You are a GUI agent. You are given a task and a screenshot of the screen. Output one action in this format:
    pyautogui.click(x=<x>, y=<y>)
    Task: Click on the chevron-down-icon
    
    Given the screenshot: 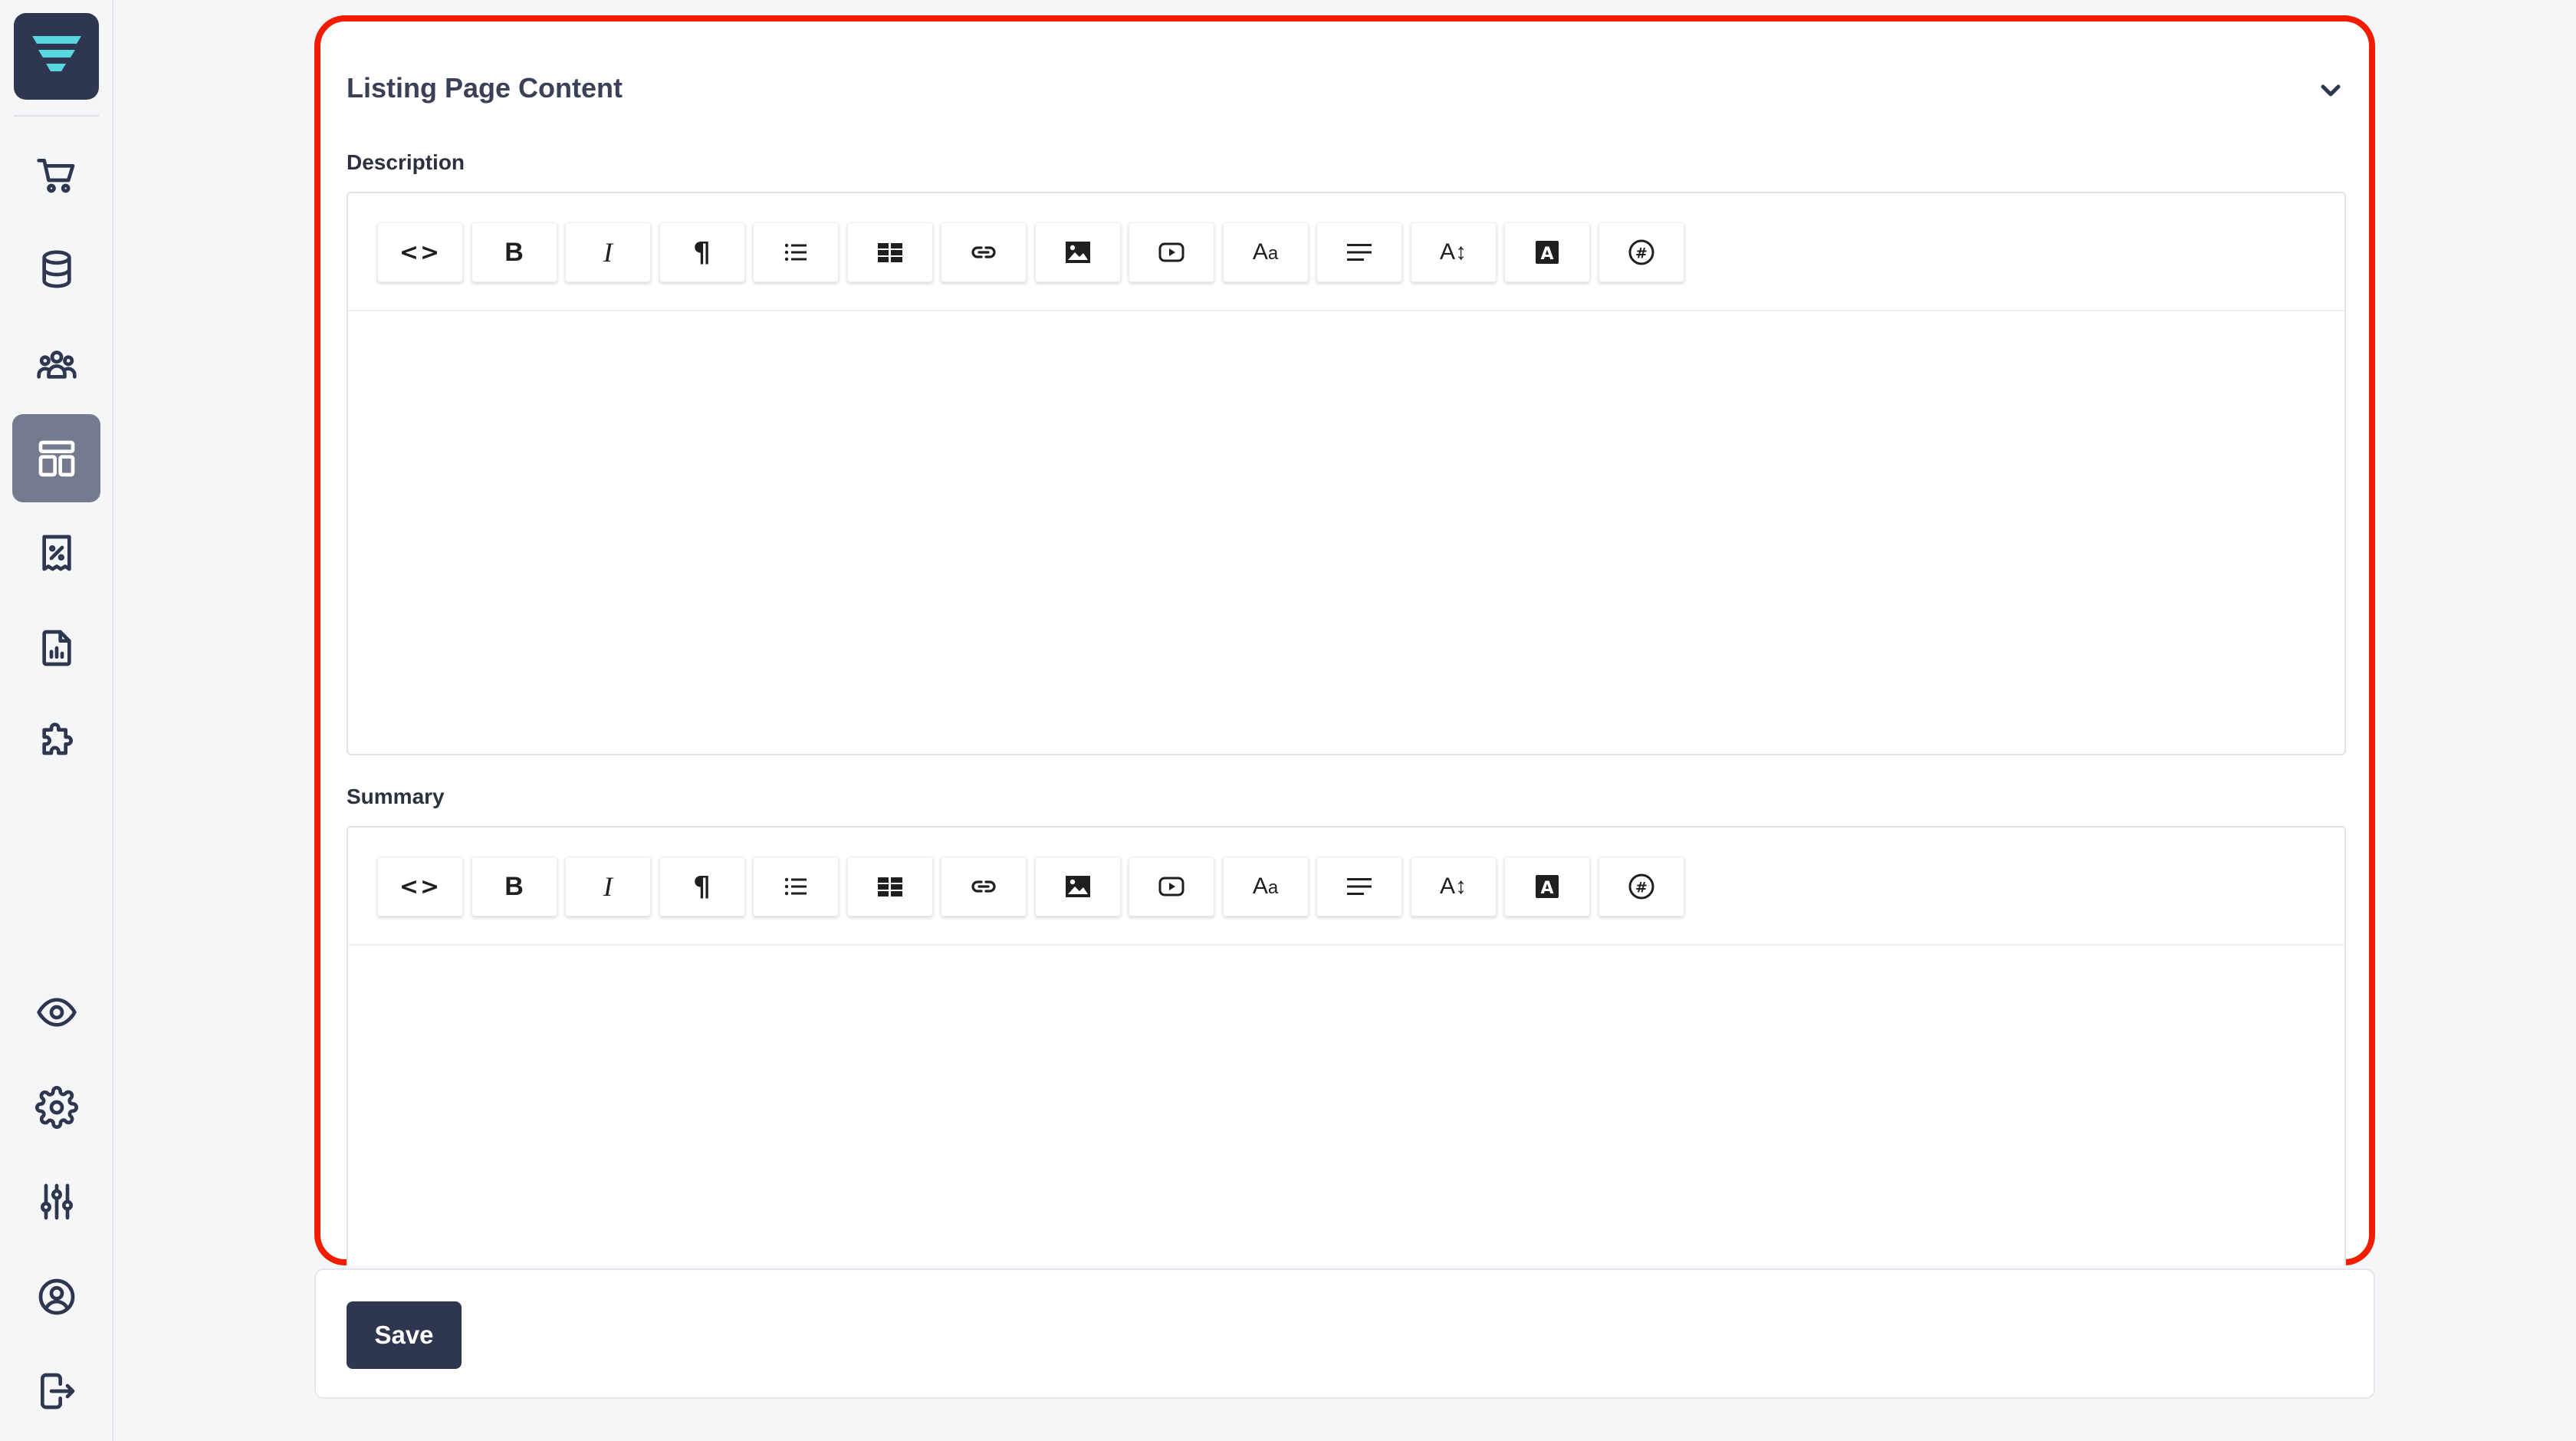 What is the action you would take?
    pyautogui.click(x=2331, y=91)
    